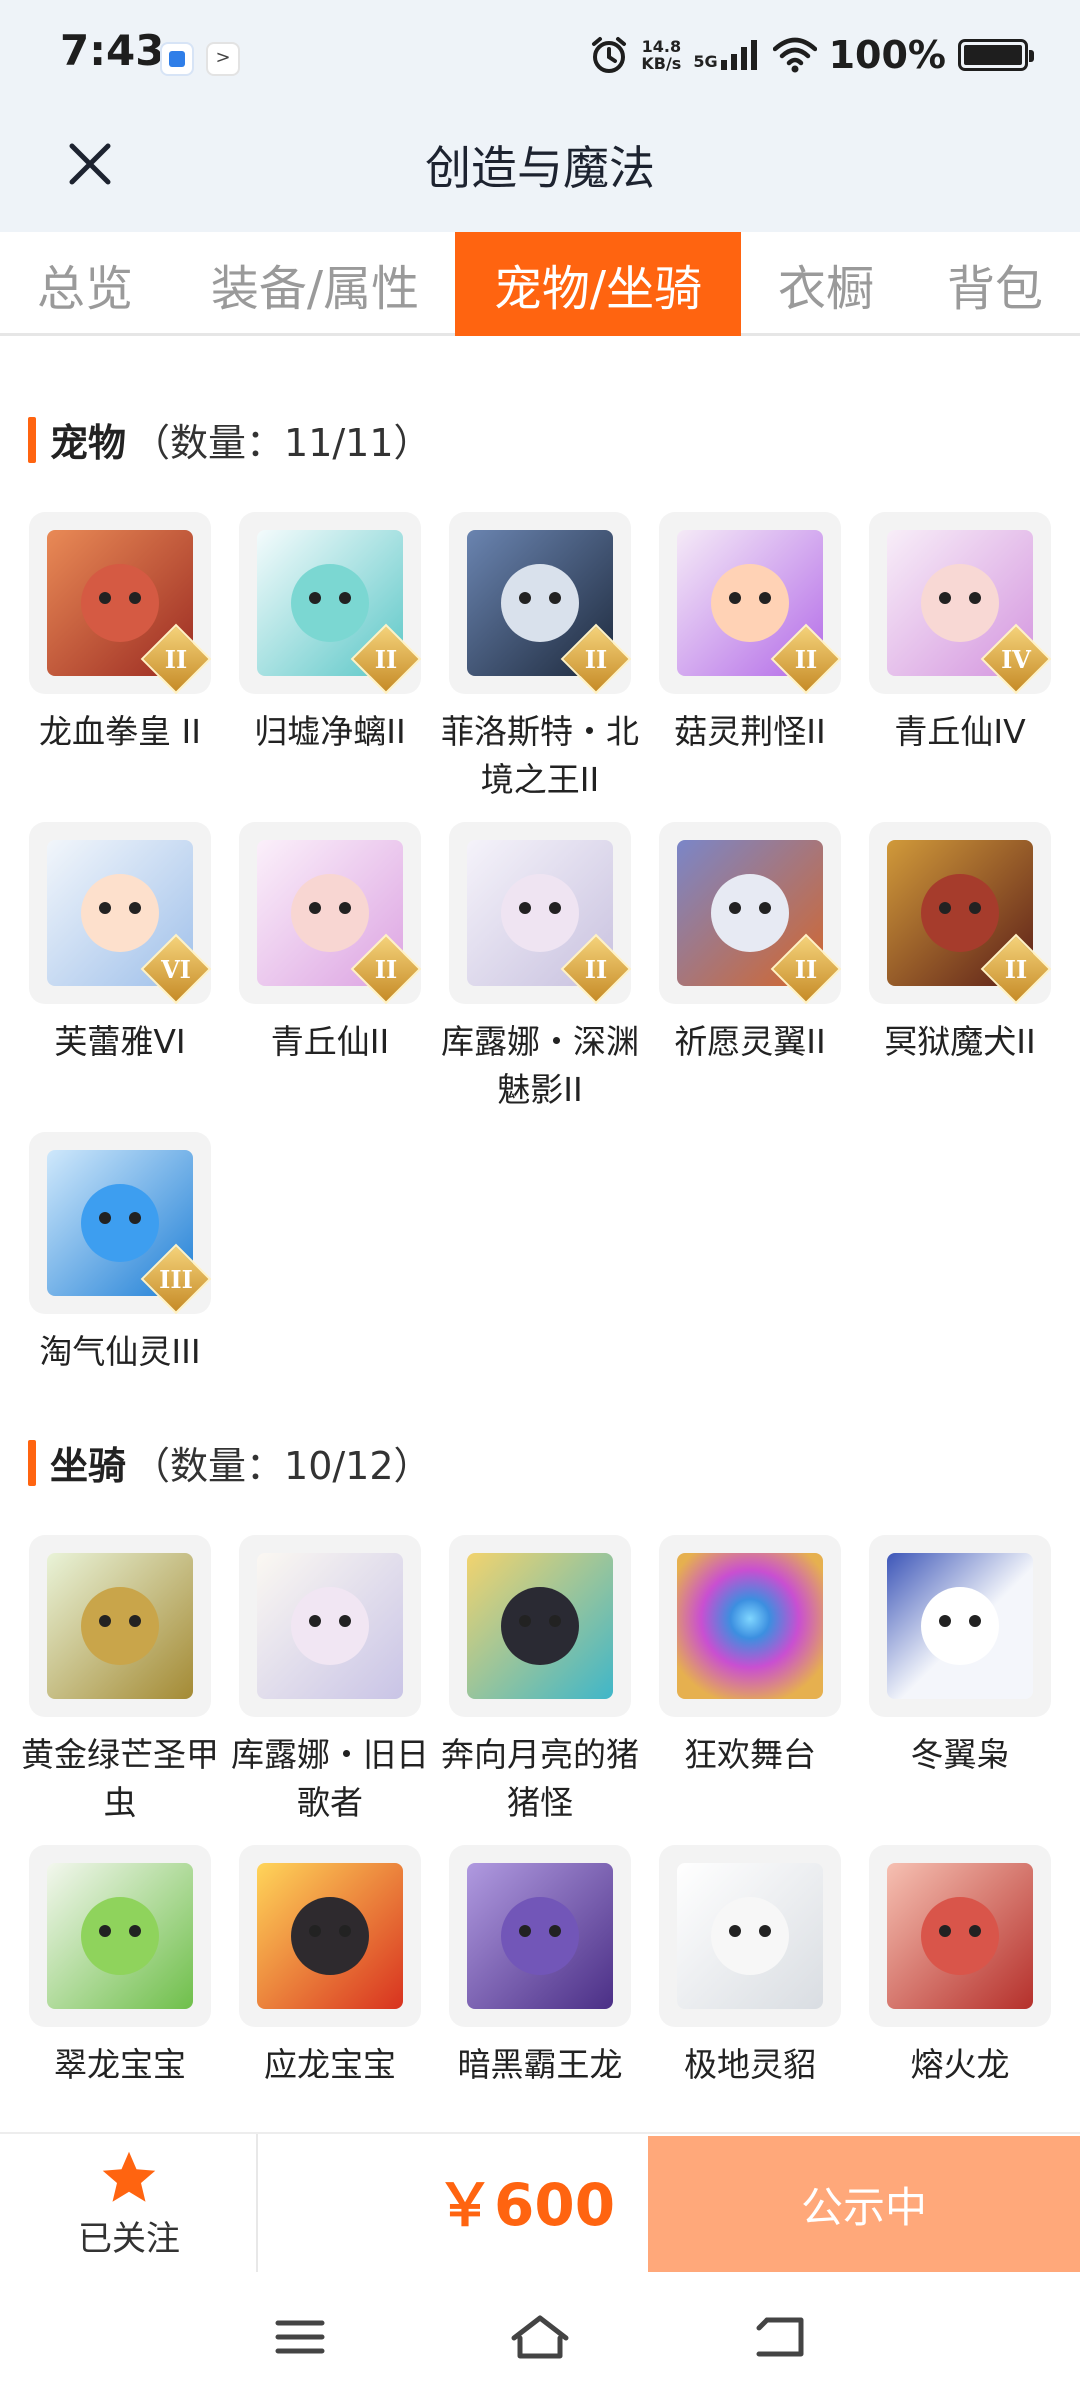 This screenshot has width=1080, height=2400. Describe the element at coordinates (85, 284) in the screenshot. I see `tab-overview: 总览` at that location.